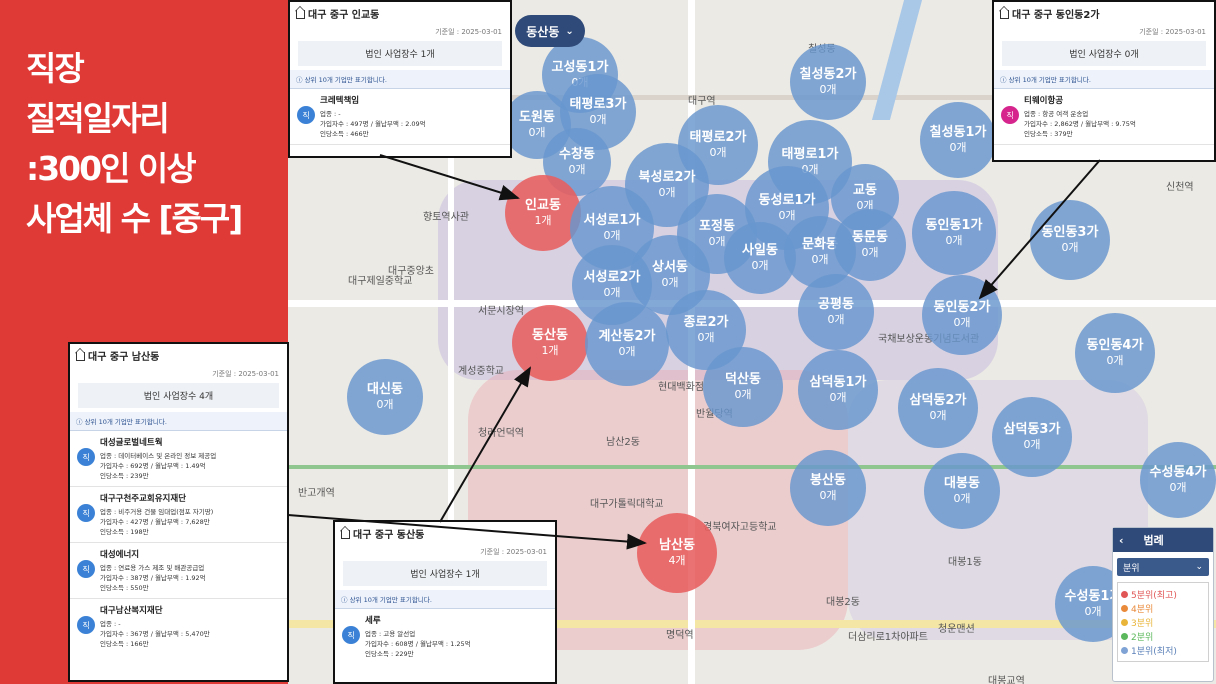  Describe the element at coordinates (550, 31) in the screenshot. I see `dong-select-button: 동산동 ⌄` at that location.